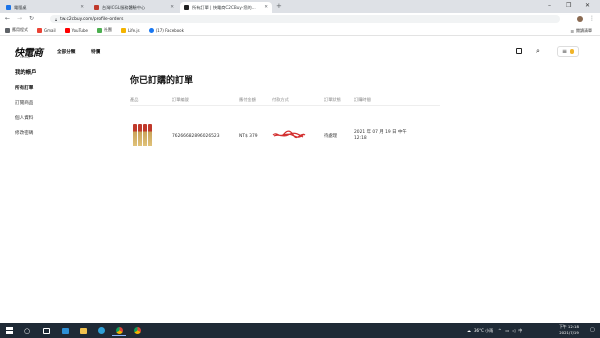  I want to click on reading-list-label: 閱讀清單, so click(584, 30).